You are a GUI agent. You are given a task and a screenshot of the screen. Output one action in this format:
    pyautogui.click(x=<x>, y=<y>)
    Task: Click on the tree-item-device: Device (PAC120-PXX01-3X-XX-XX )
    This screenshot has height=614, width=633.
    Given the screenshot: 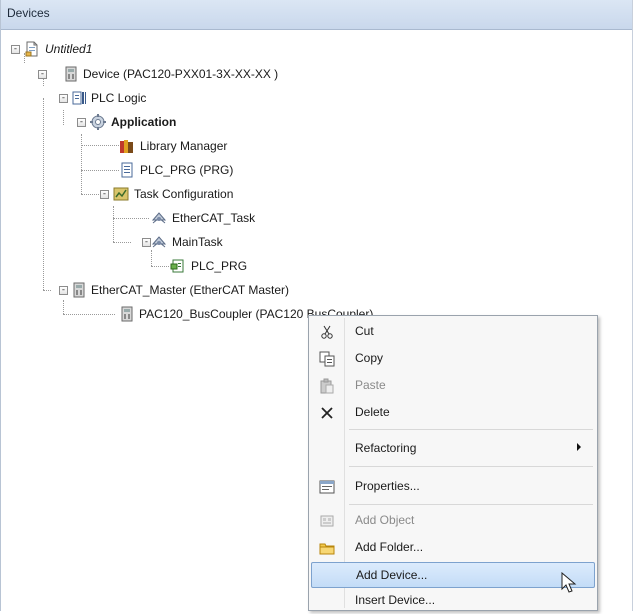 What is the action you would take?
    pyautogui.click(x=180, y=74)
    